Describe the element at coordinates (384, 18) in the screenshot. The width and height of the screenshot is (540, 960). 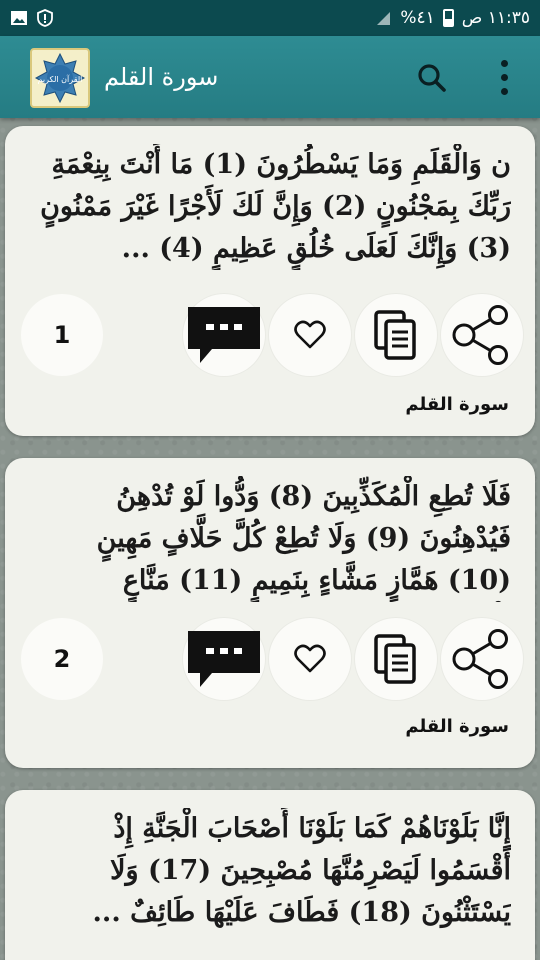
I see `signal-icon` at that location.